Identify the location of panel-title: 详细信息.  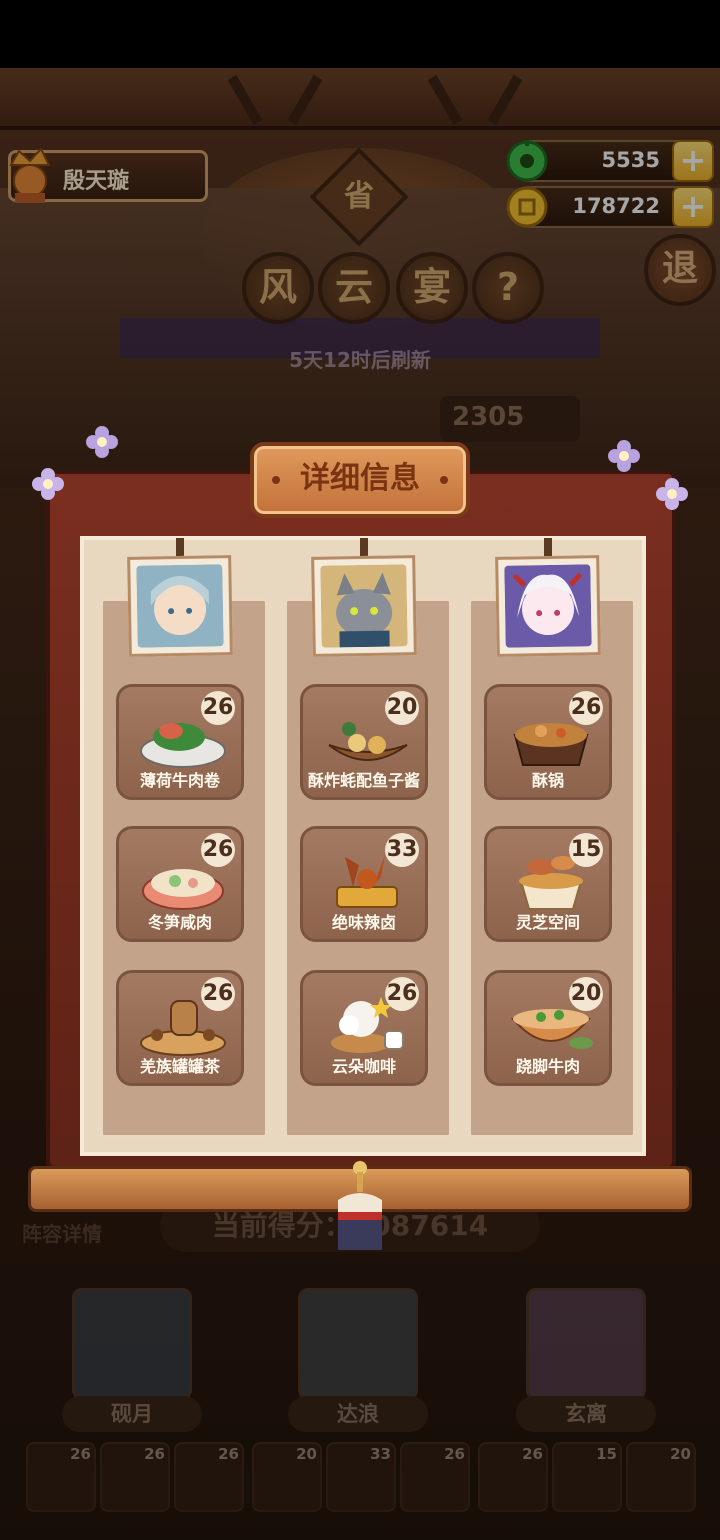
(360, 480).